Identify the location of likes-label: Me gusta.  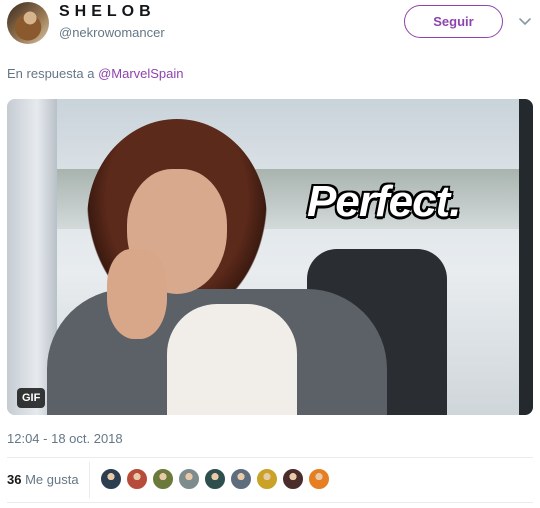
(52, 479).